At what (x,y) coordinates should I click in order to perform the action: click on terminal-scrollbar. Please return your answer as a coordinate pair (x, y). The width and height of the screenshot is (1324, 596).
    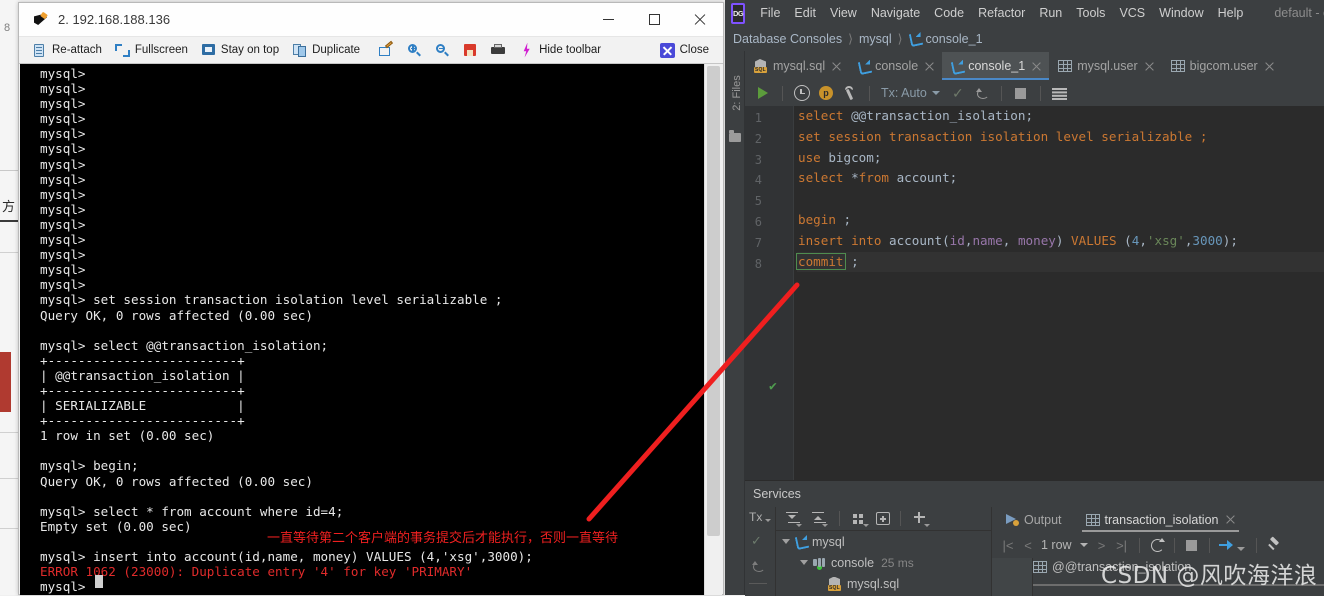
    Looking at the image, I should click on (713, 329).